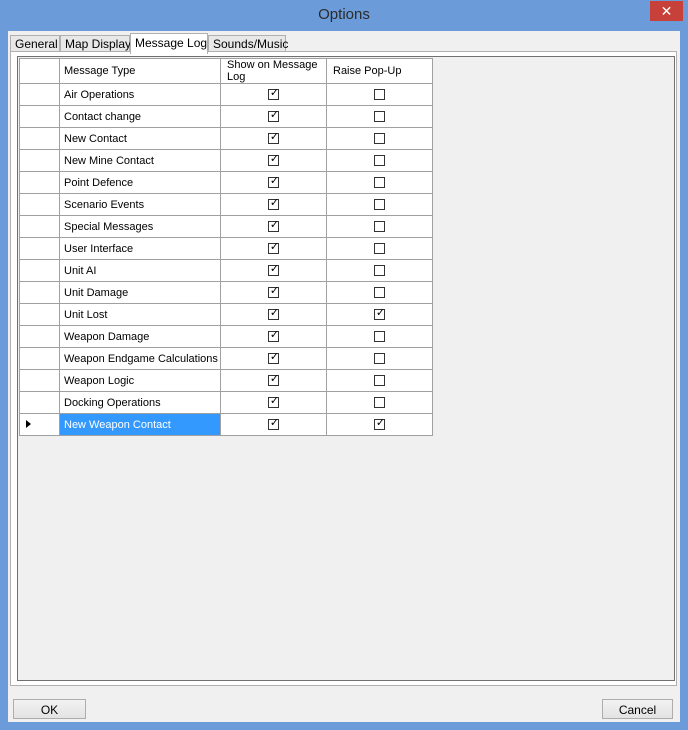  Describe the element at coordinates (248, 43) in the screenshot. I see `tab-sounds-music: Sounds/Music` at that location.